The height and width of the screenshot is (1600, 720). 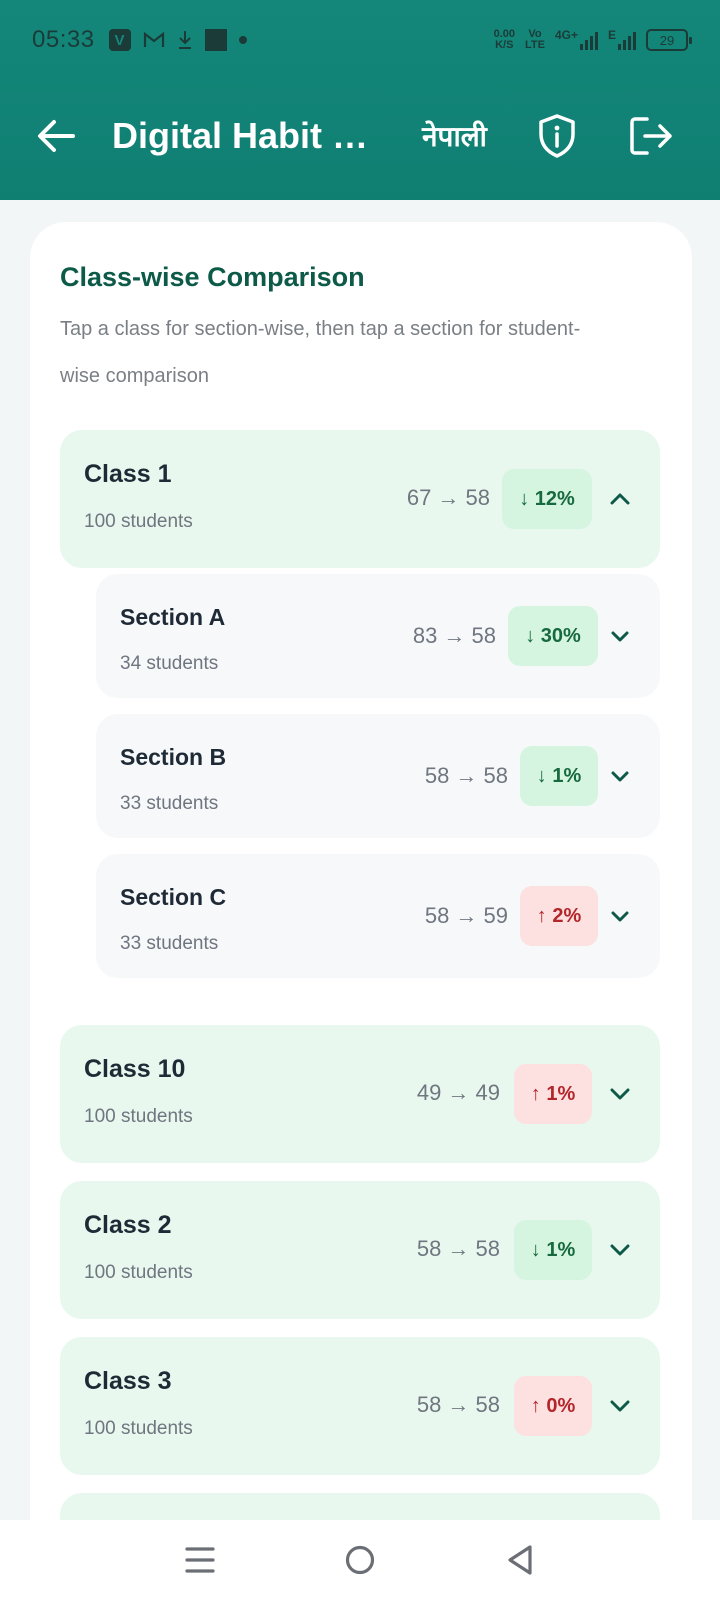 I want to click on system-back-button, so click(x=520, y=1560).